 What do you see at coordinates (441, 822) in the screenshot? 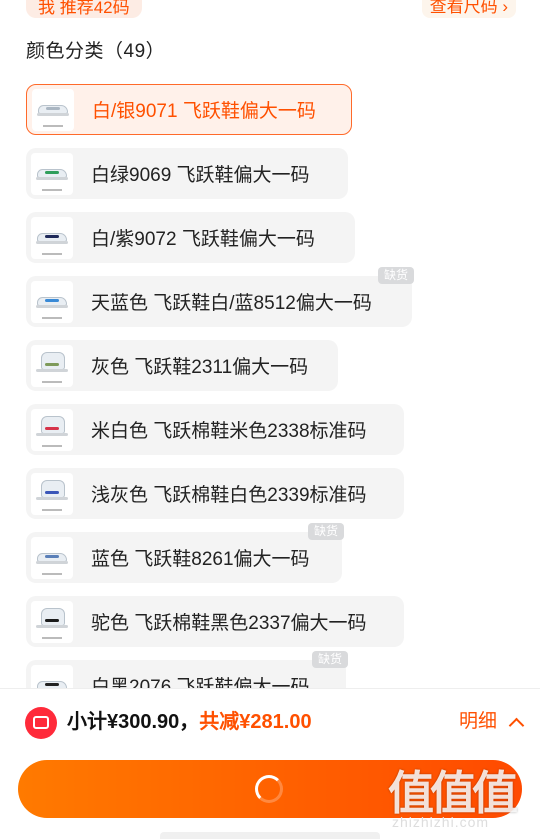
I see `watermark-url: zhizhizhi.com` at bounding box center [441, 822].